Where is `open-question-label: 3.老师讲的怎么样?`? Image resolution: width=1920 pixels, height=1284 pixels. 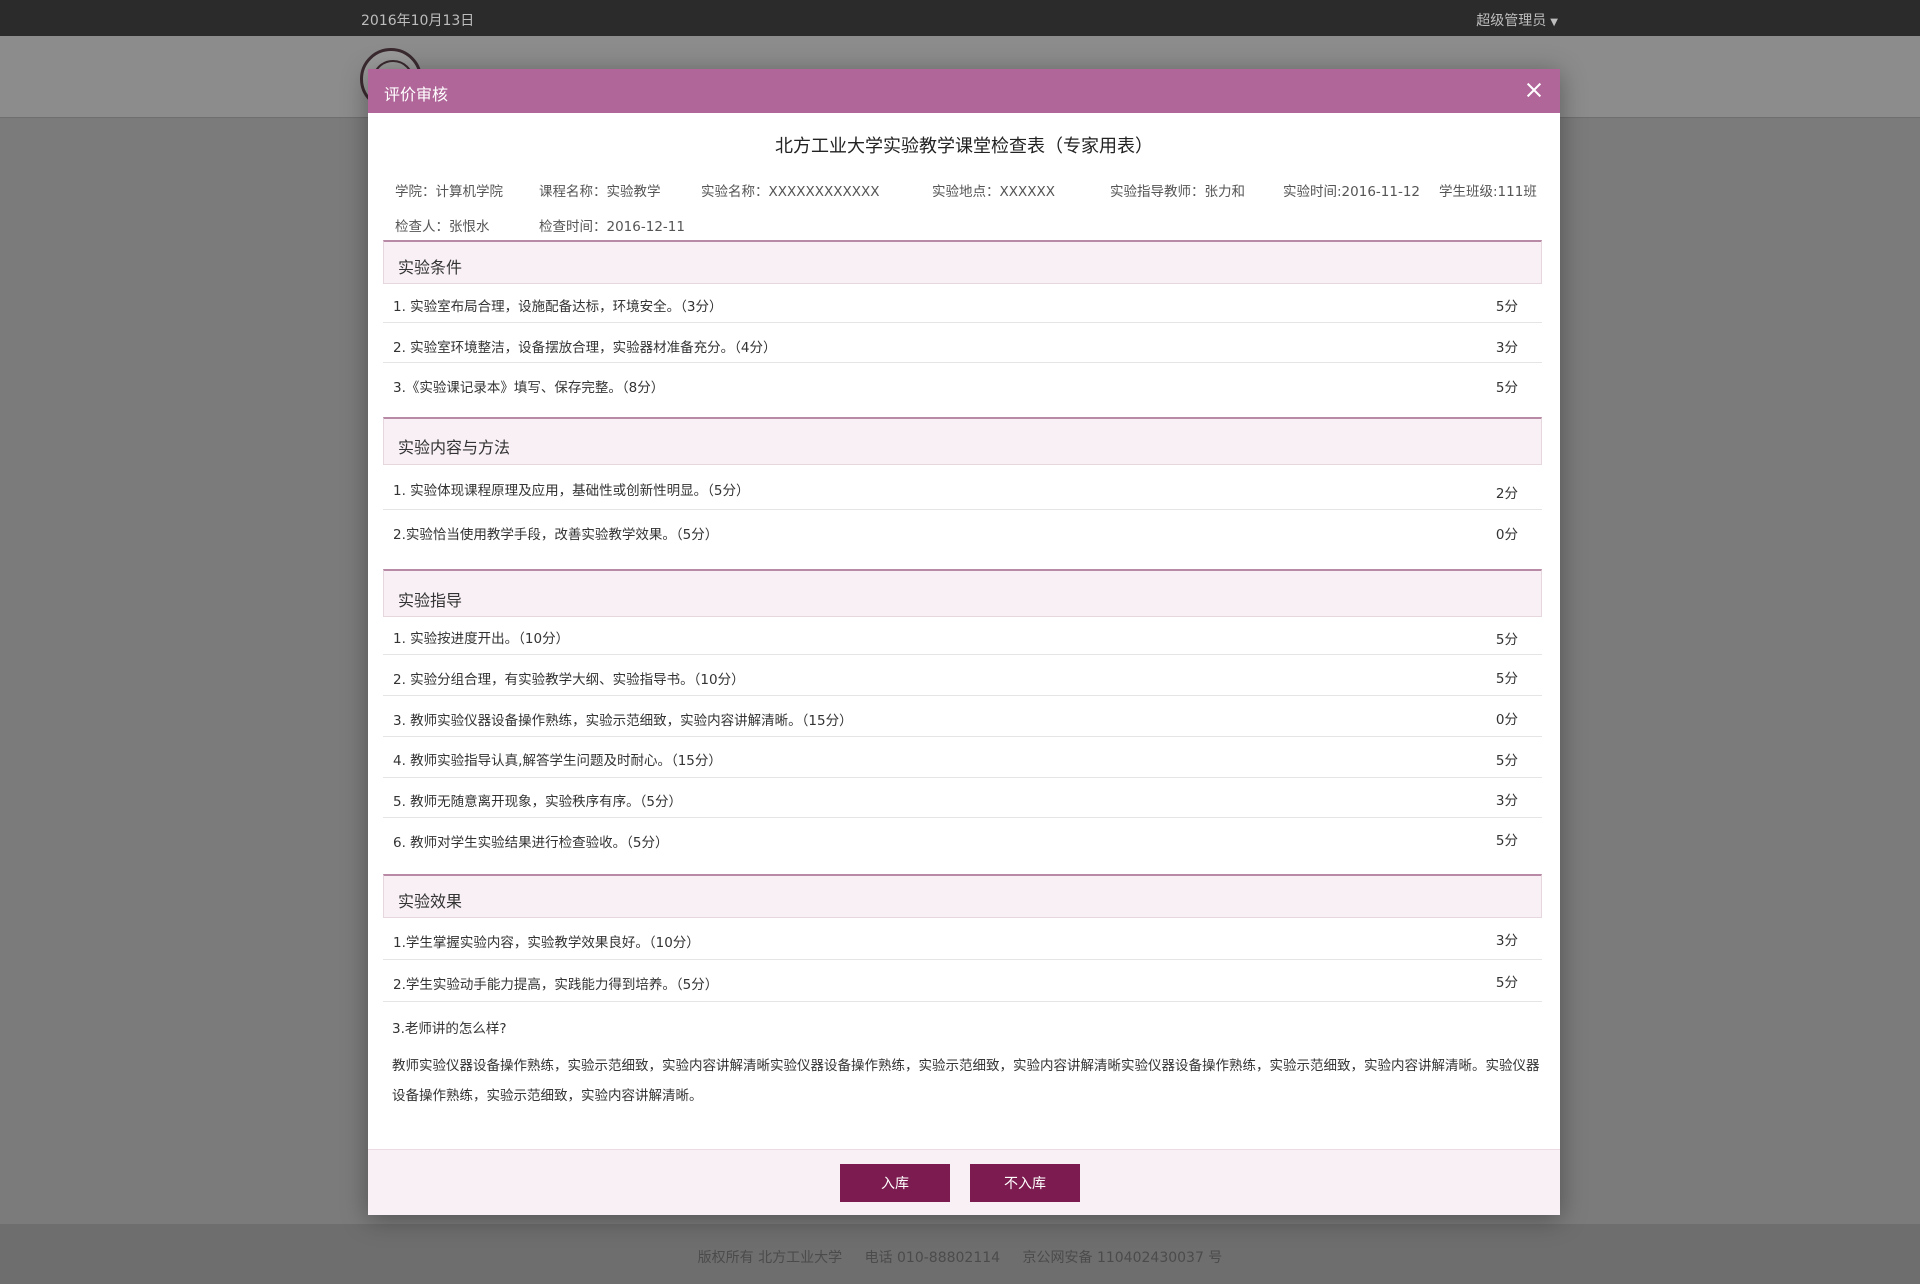
open-question-label: 3.老师讲的怎么样? is located at coordinates (449, 1029).